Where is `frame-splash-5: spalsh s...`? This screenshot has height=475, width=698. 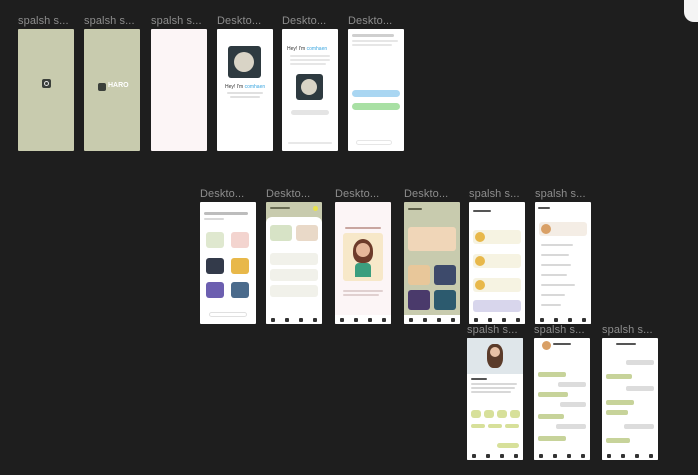 frame-splash-5: spalsh s... is located at coordinates (563, 256).